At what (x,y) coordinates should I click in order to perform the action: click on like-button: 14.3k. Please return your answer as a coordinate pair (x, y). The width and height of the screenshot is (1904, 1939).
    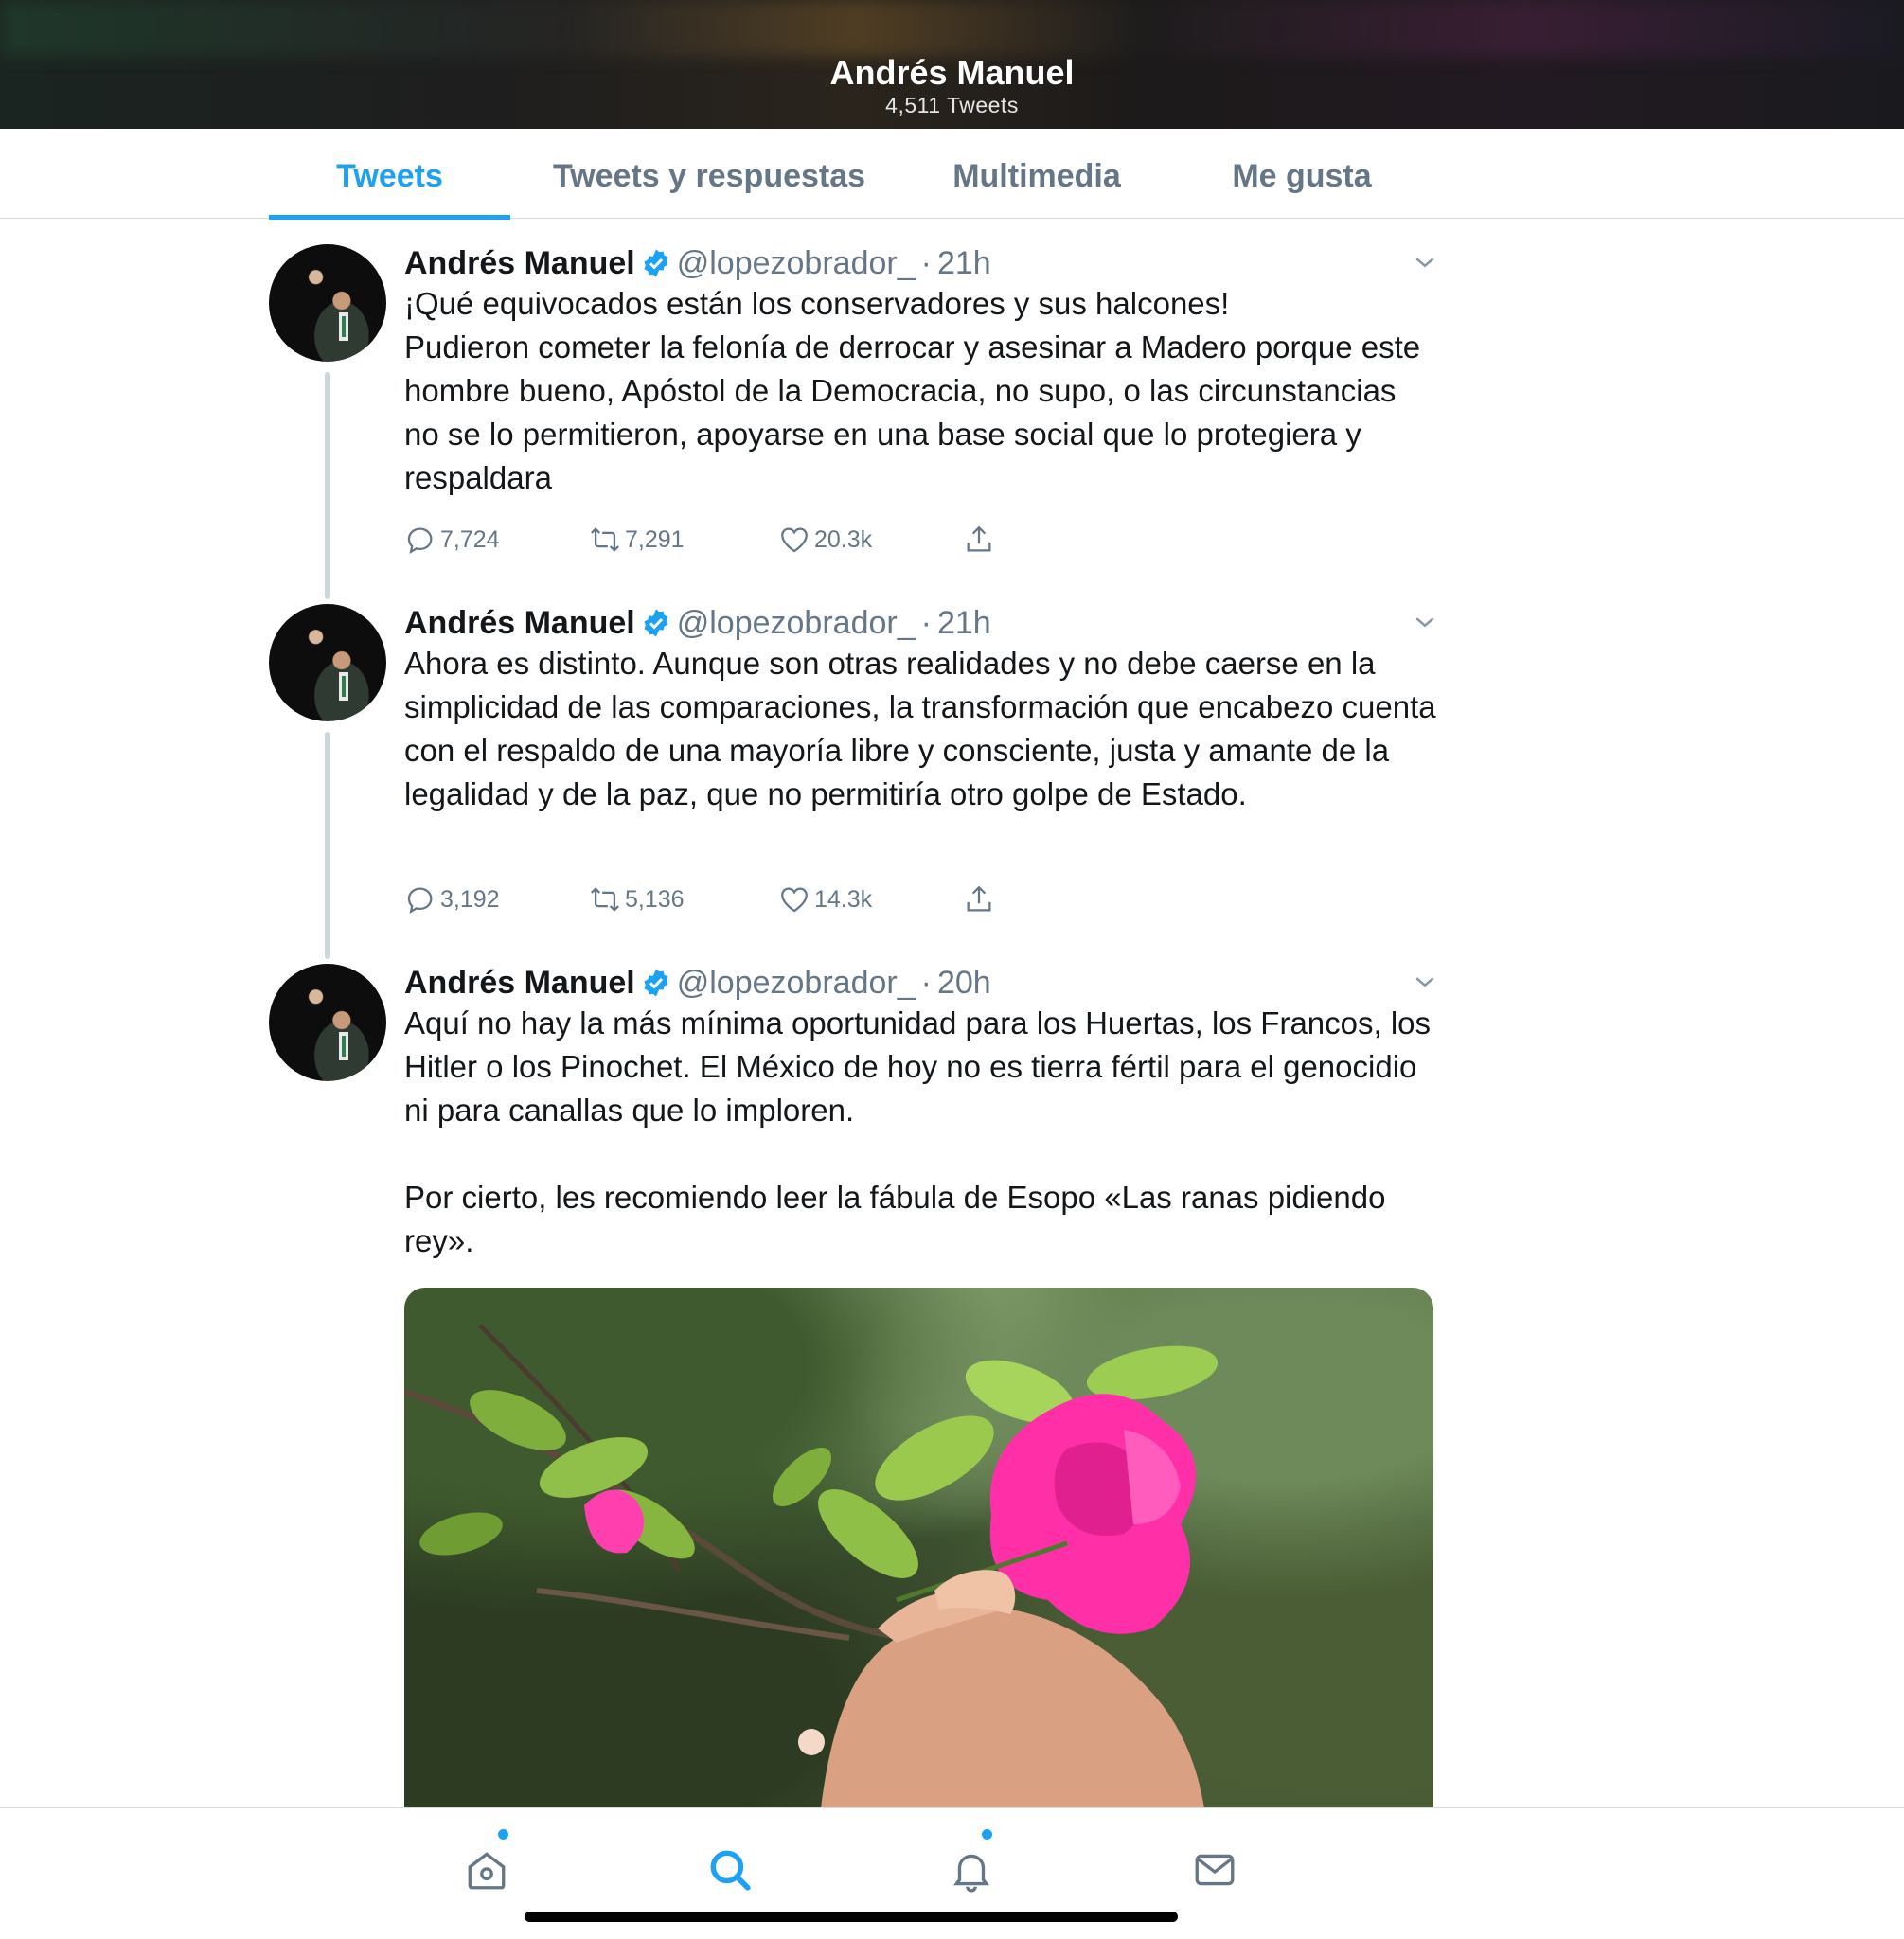
    Looking at the image, I should click on (825, 900).